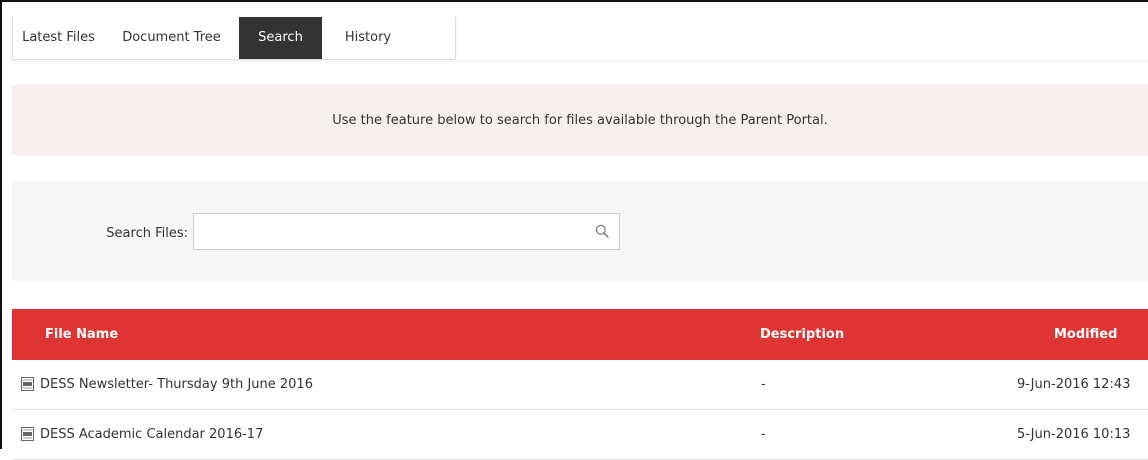 The image size is (1148, 460). I want to click on header-modified: Modified, so click(1085, 334).